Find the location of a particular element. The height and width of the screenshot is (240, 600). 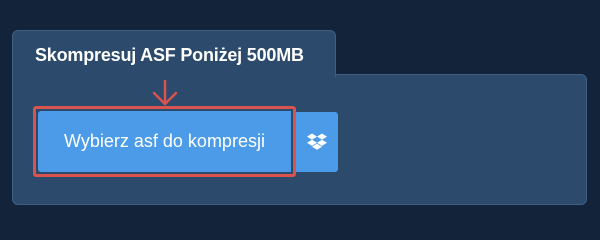

panel-tab: Skompresuj ASF Poniżej 500MB is located at coordinates (174, 53).